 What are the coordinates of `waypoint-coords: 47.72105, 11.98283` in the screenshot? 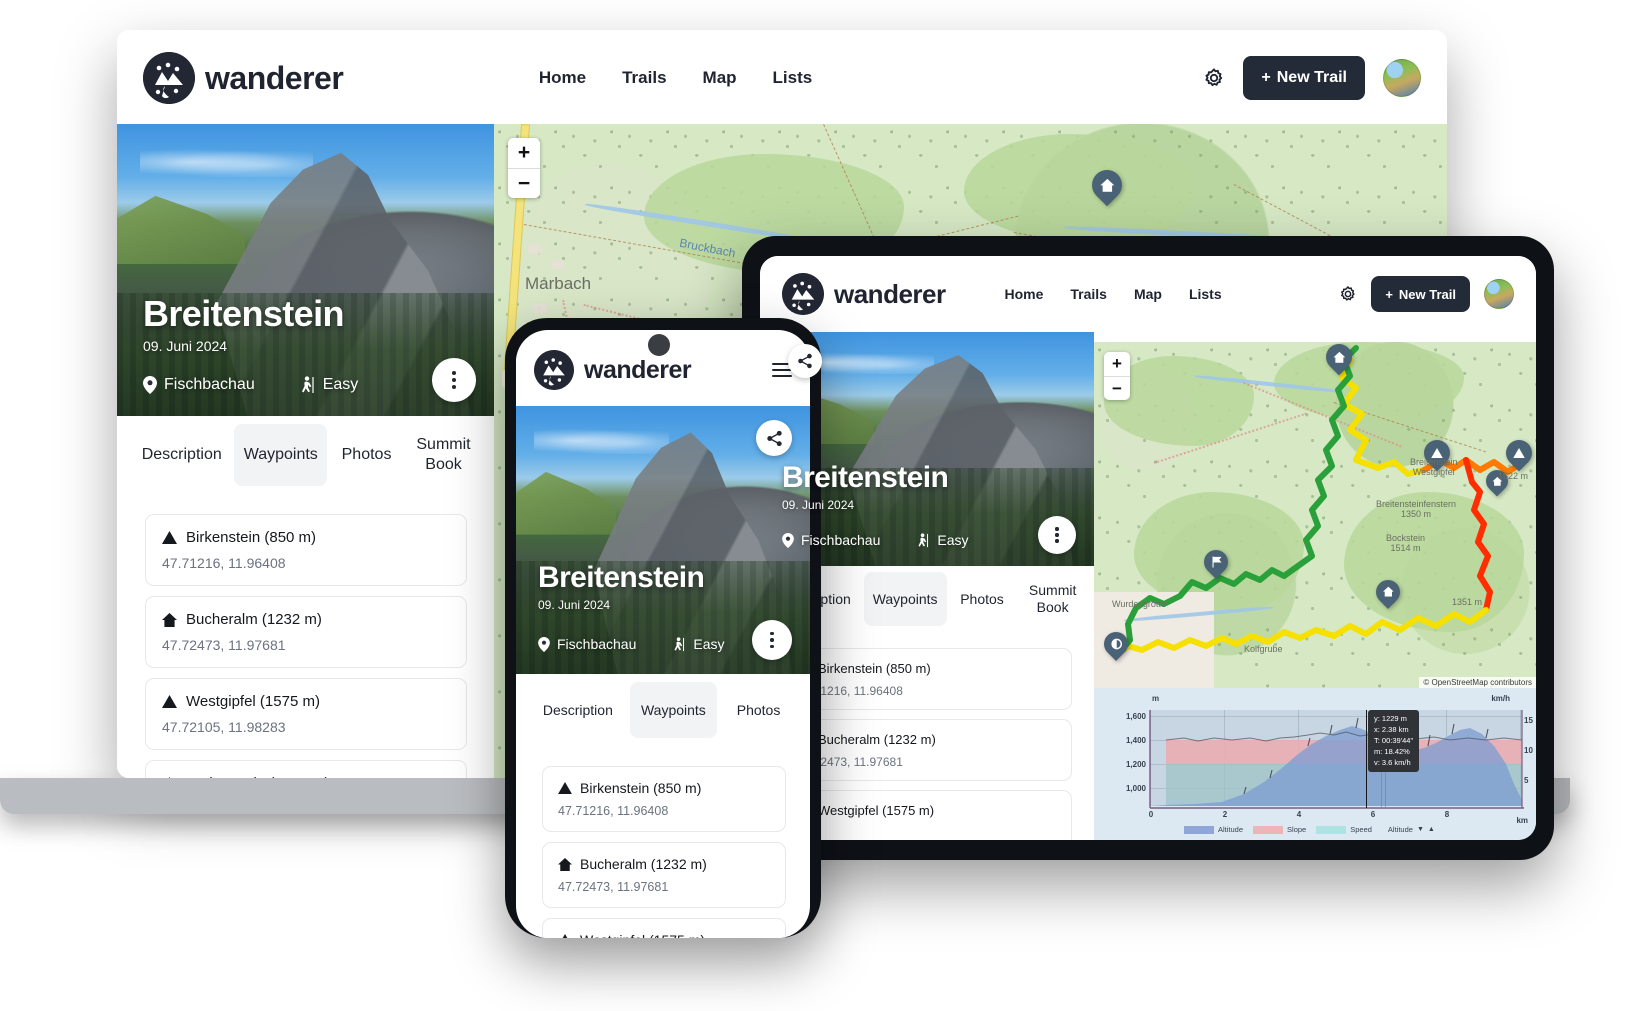 It's located at (224, 727).